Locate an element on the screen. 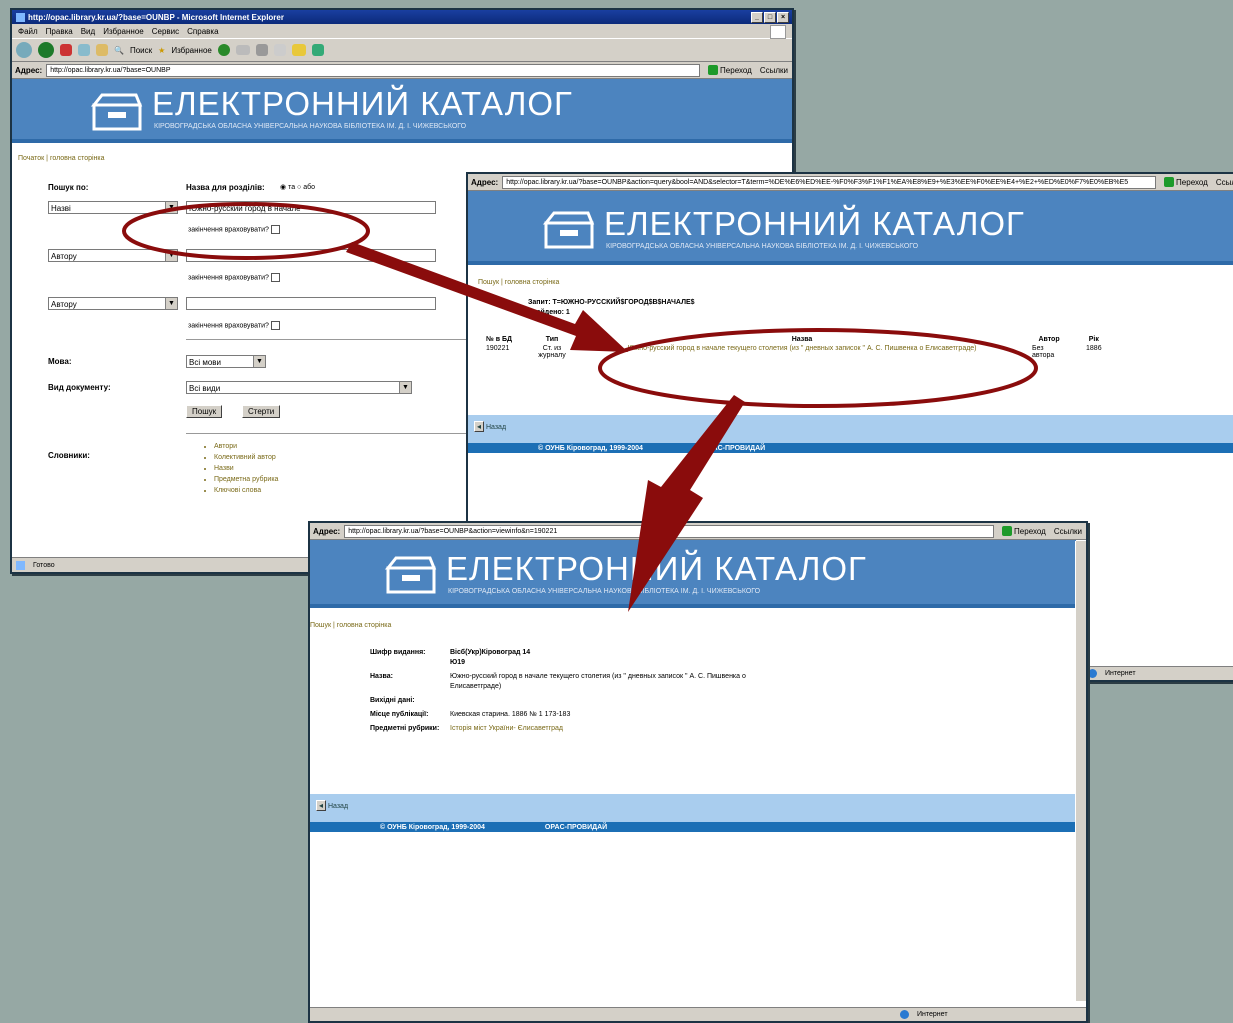  arrow-to-results is located at coordinates (487, 297).